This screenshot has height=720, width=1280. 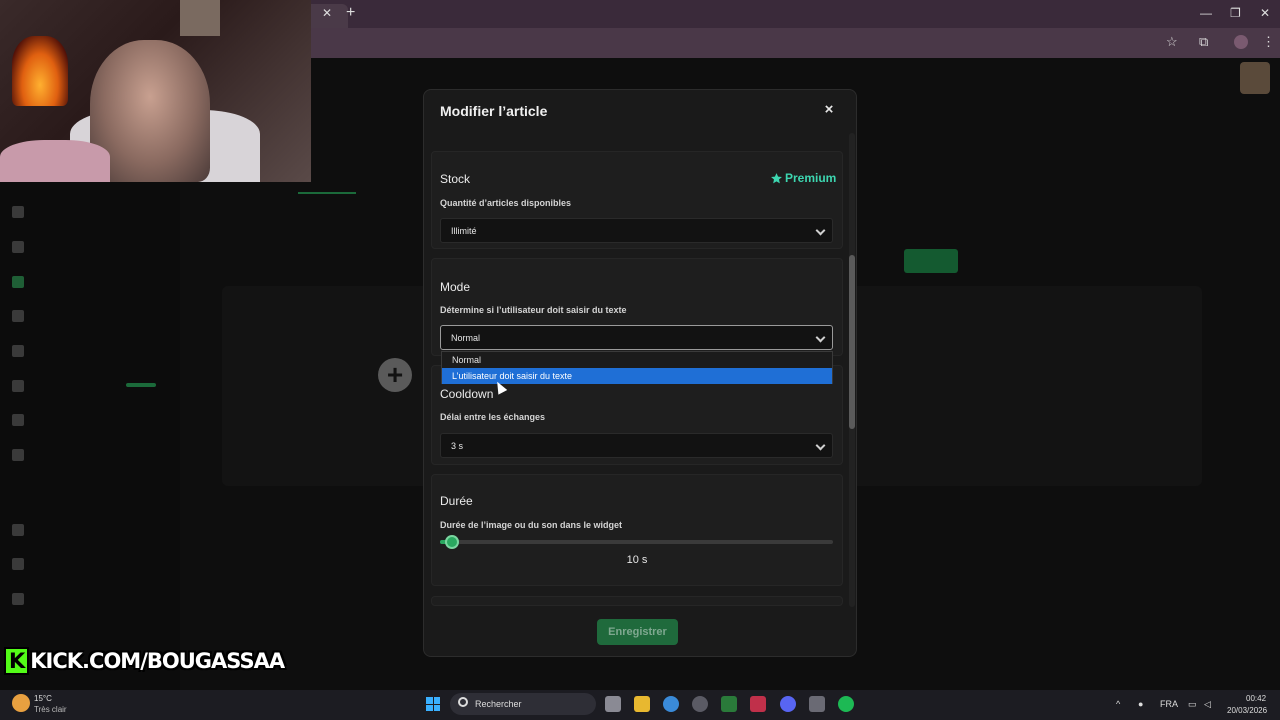 What do you see at coordinates (467, 394) in the screenshot?
I see `cooldown-title: Cooldown` at bounding box center [467, 394].